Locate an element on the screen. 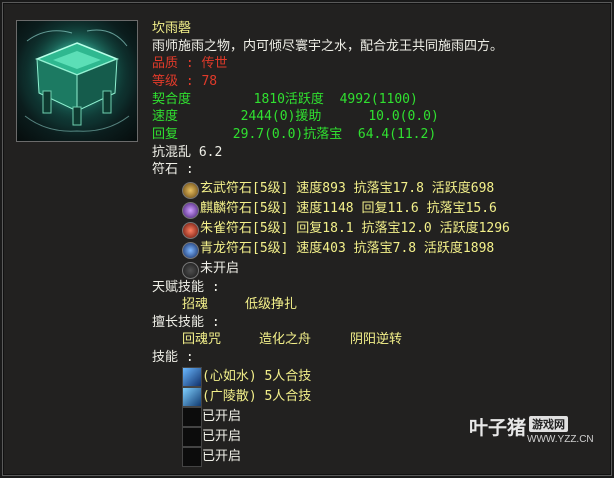 The image size is (614, 478). rune-stats: 速度403 抗落宝7.8 活跃度1898 is located at coordinates (391, 248).